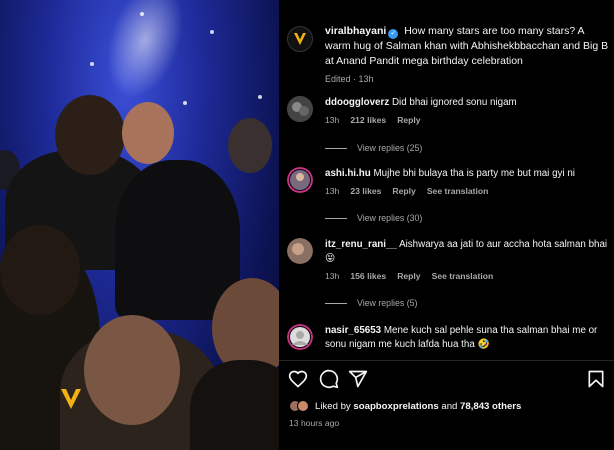 Image resolution: width=614 pixels, height=450 pixels. What do you see at coordinates (145, 54) in the screenshot?
I see `stage-light` at bounding box center [145, 54].